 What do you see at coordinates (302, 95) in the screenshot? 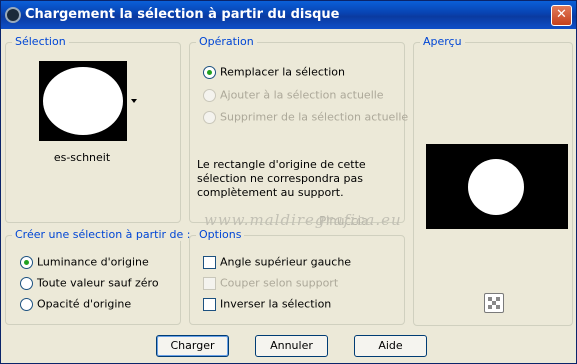
I see `radio-label: Ajouter à la sélection actuelle` at bounding box center [302, 95].